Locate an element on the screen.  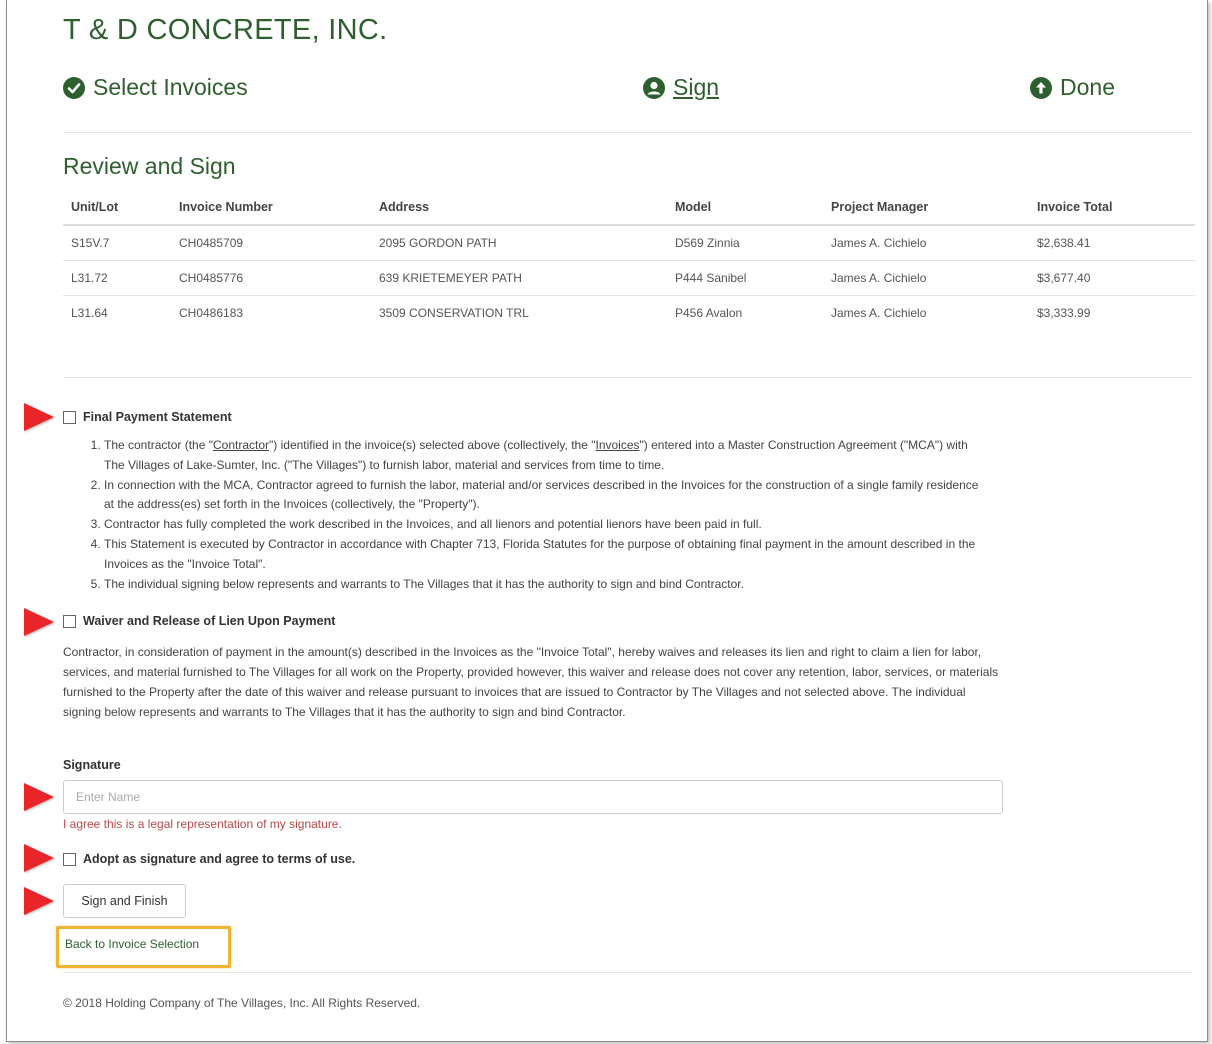
column-header: Address is located at coordinates (519, 208).